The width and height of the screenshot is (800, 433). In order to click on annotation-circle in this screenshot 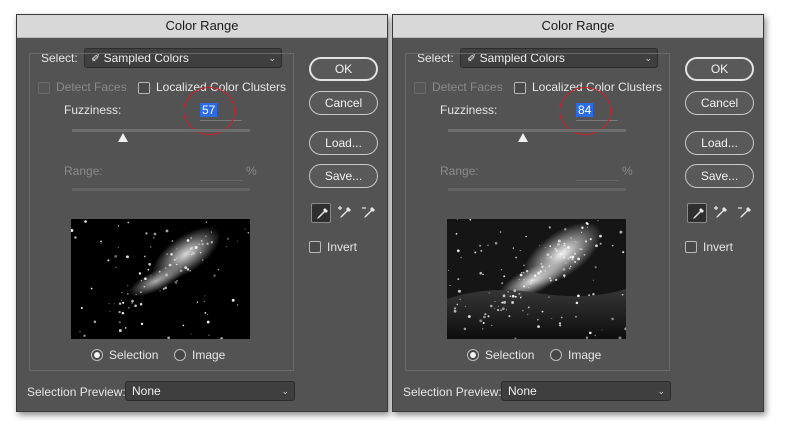, I will do `click(585, 111)`.